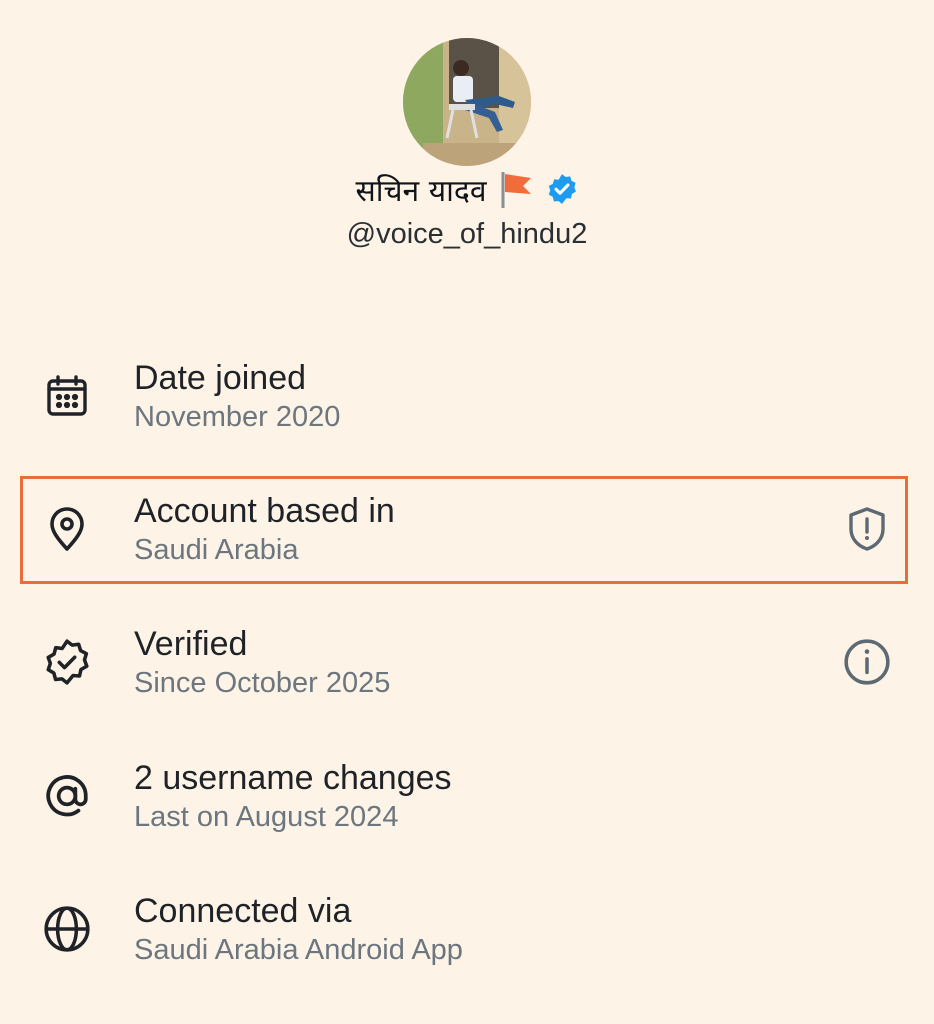 The image size is (934, 1024). I want to click on row-title: Date joined, so click(220, 378).